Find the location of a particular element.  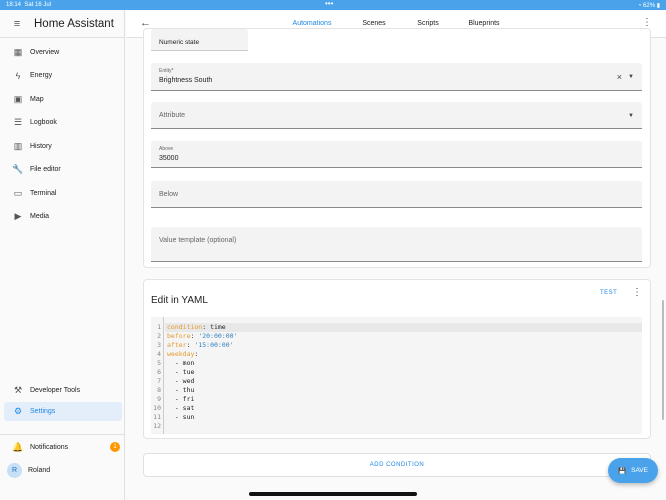

yaml-key: after is located at coordinates (177, 345).